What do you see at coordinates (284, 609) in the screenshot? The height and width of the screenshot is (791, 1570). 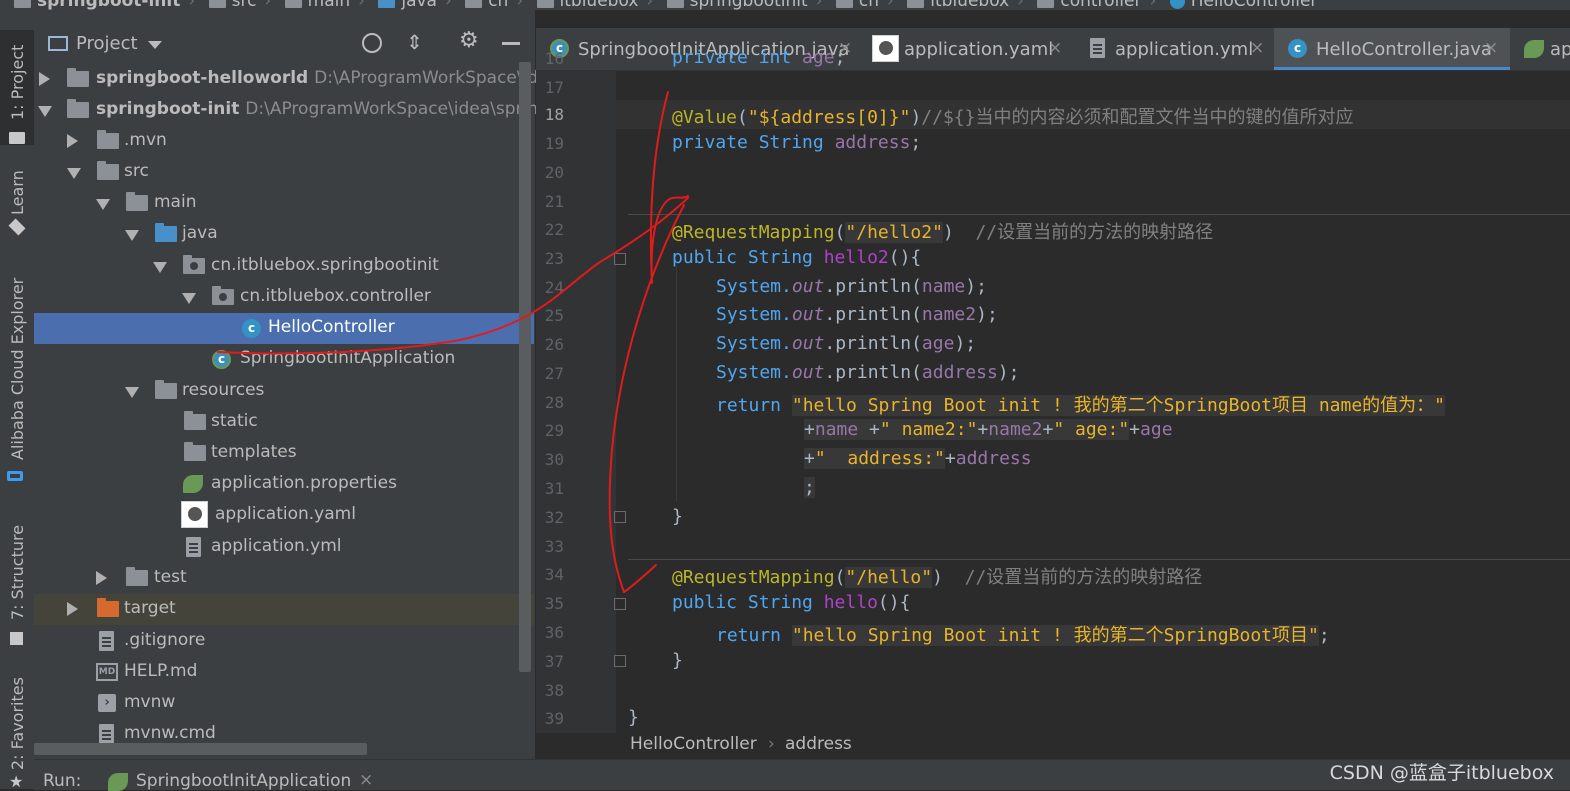 I see `tree-item-target: target` at bounding box center [284, 609].